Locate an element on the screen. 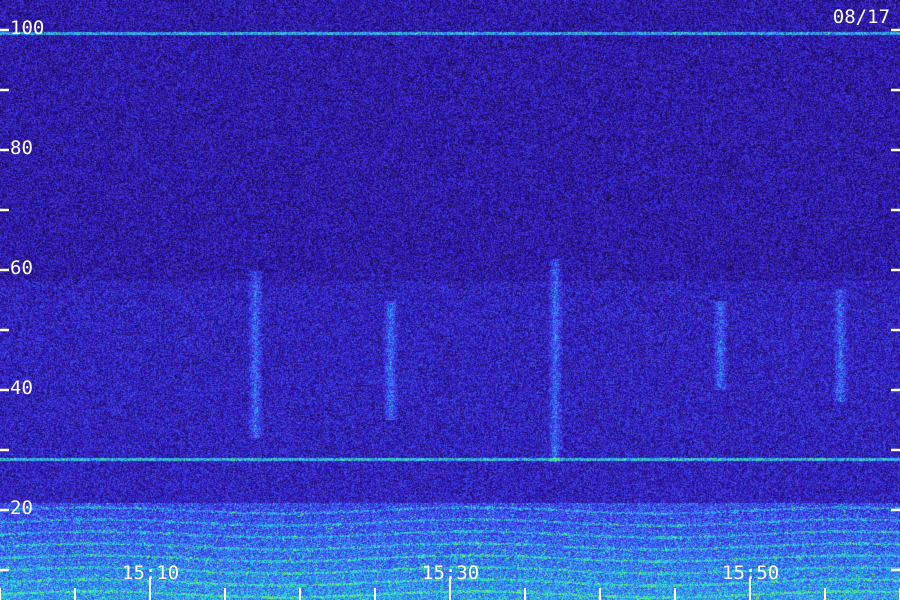  y-tick-label: 100 is located at coordinates (27, 28).